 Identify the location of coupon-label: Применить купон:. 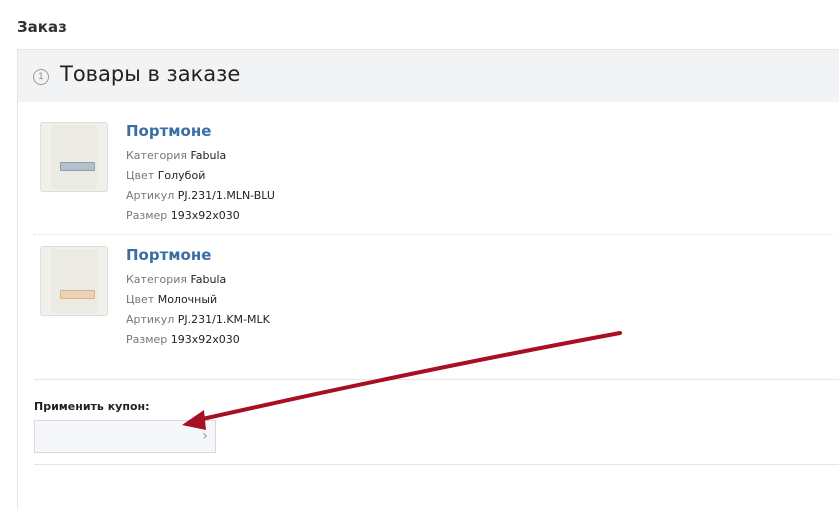
(92, 406).